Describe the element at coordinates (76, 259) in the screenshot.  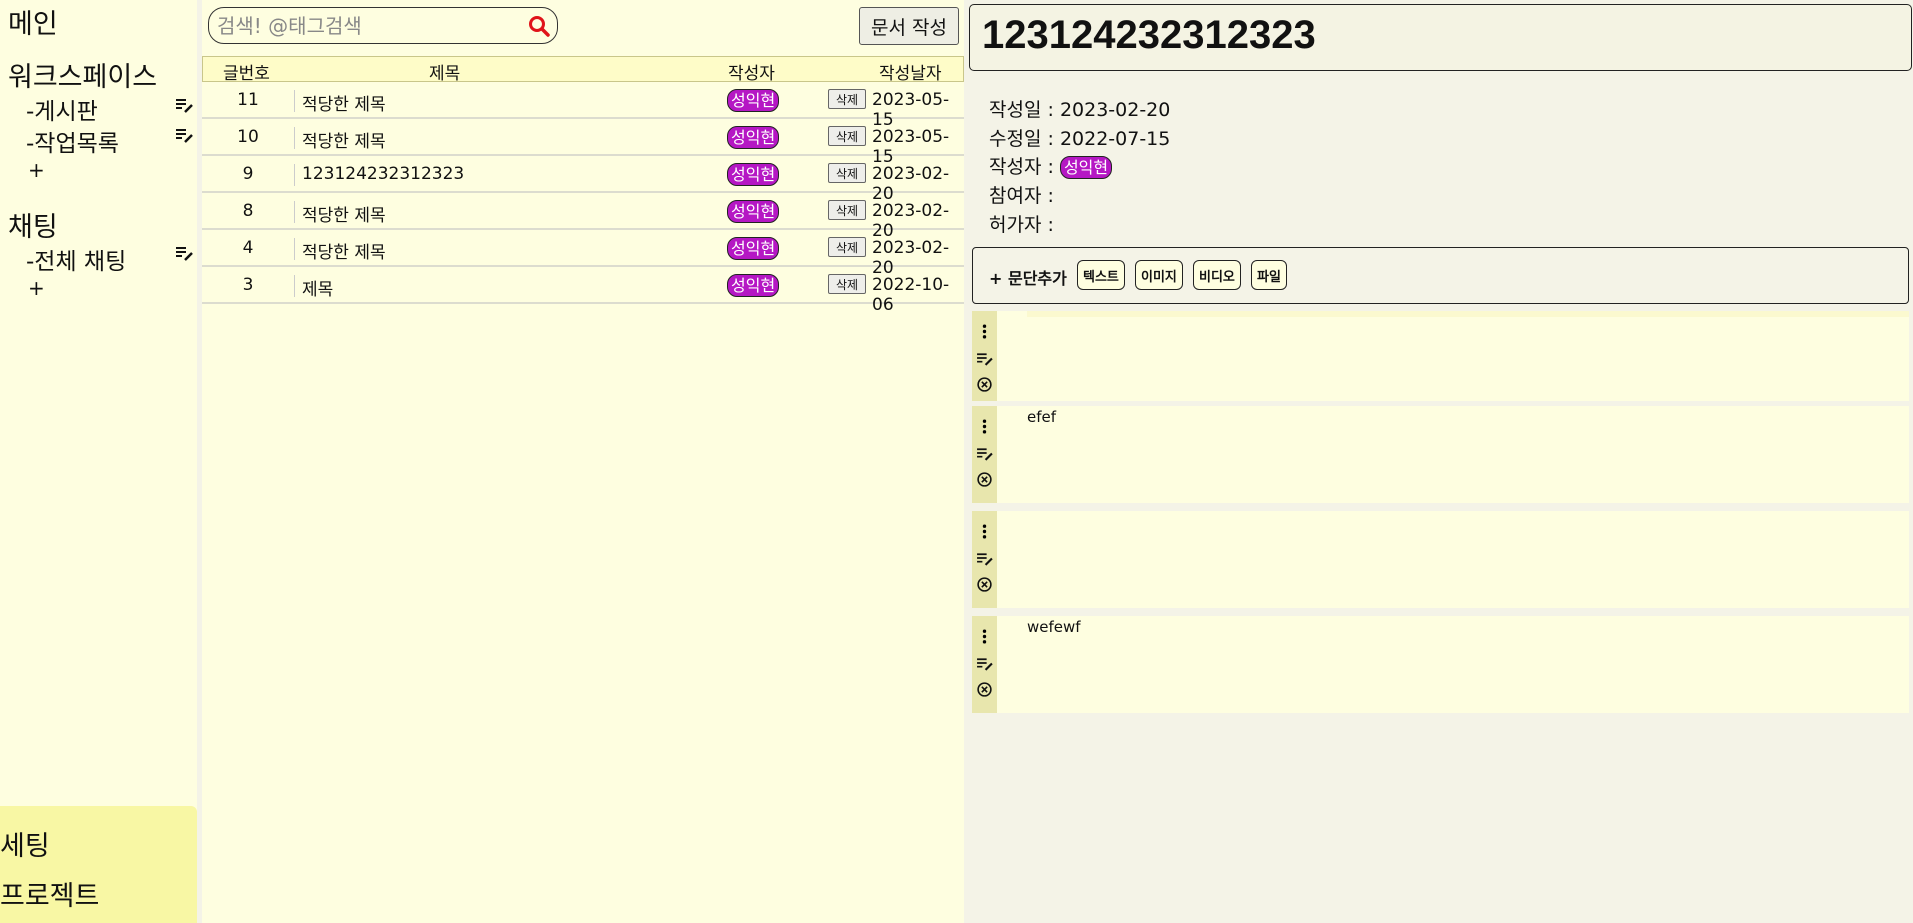
I see `sidebar-item-all-chat: -전체 채팅` at that location.